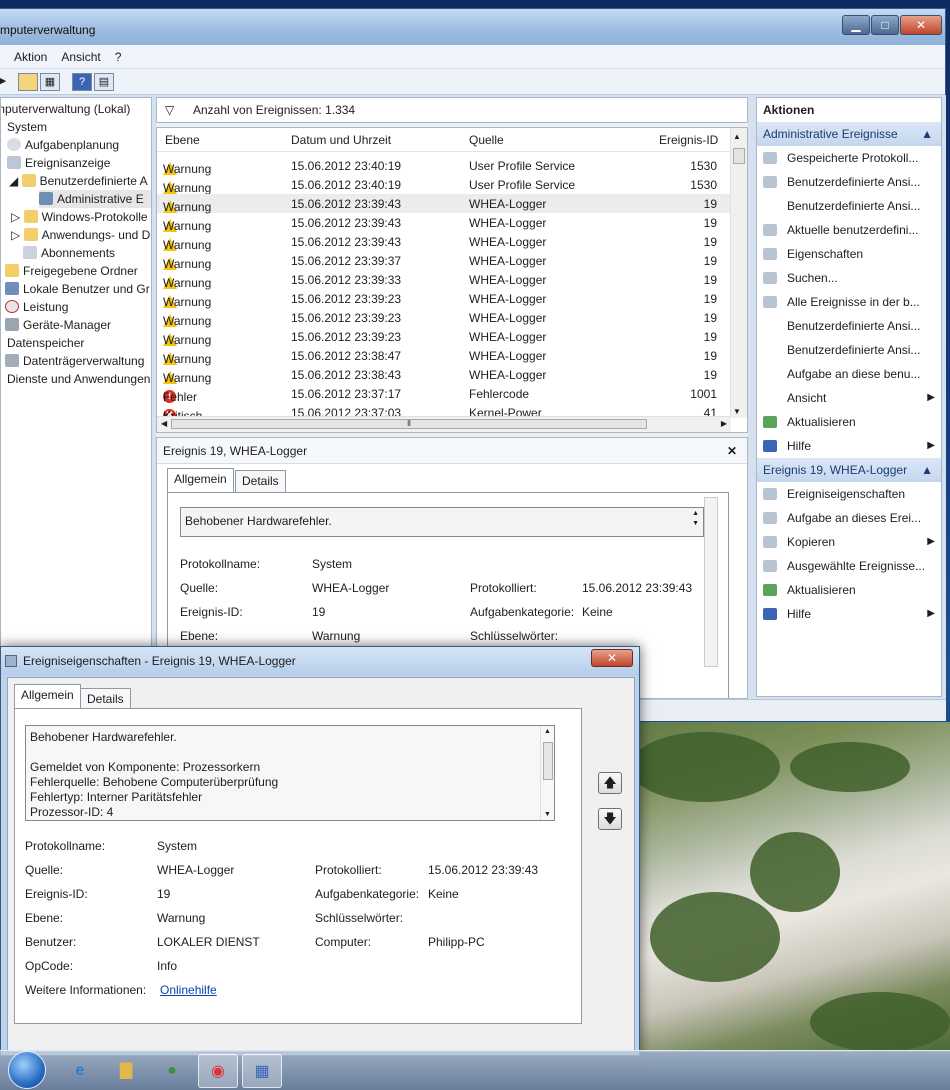 The width and height of the screenshot is (950, 1090). What do you see at coordinates (472, 27) in the screenshot?
I see `window-titlebar: mputerverwaltung ▁ □ ✕` at bounding box center [472, 27].